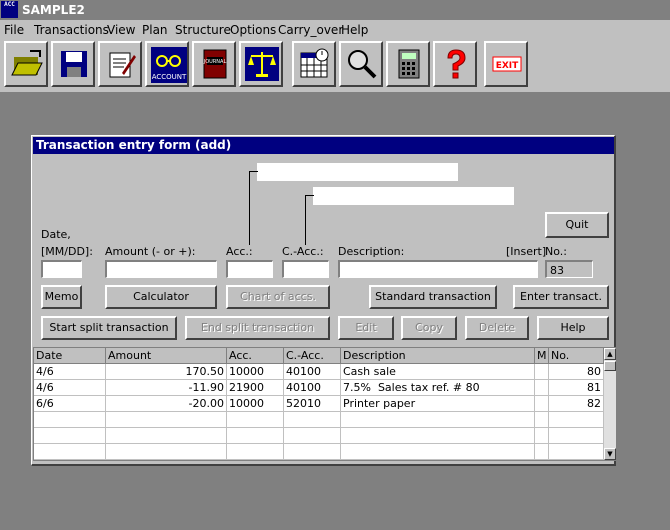  I want to click on cell-no: 82, so click(576, 404).